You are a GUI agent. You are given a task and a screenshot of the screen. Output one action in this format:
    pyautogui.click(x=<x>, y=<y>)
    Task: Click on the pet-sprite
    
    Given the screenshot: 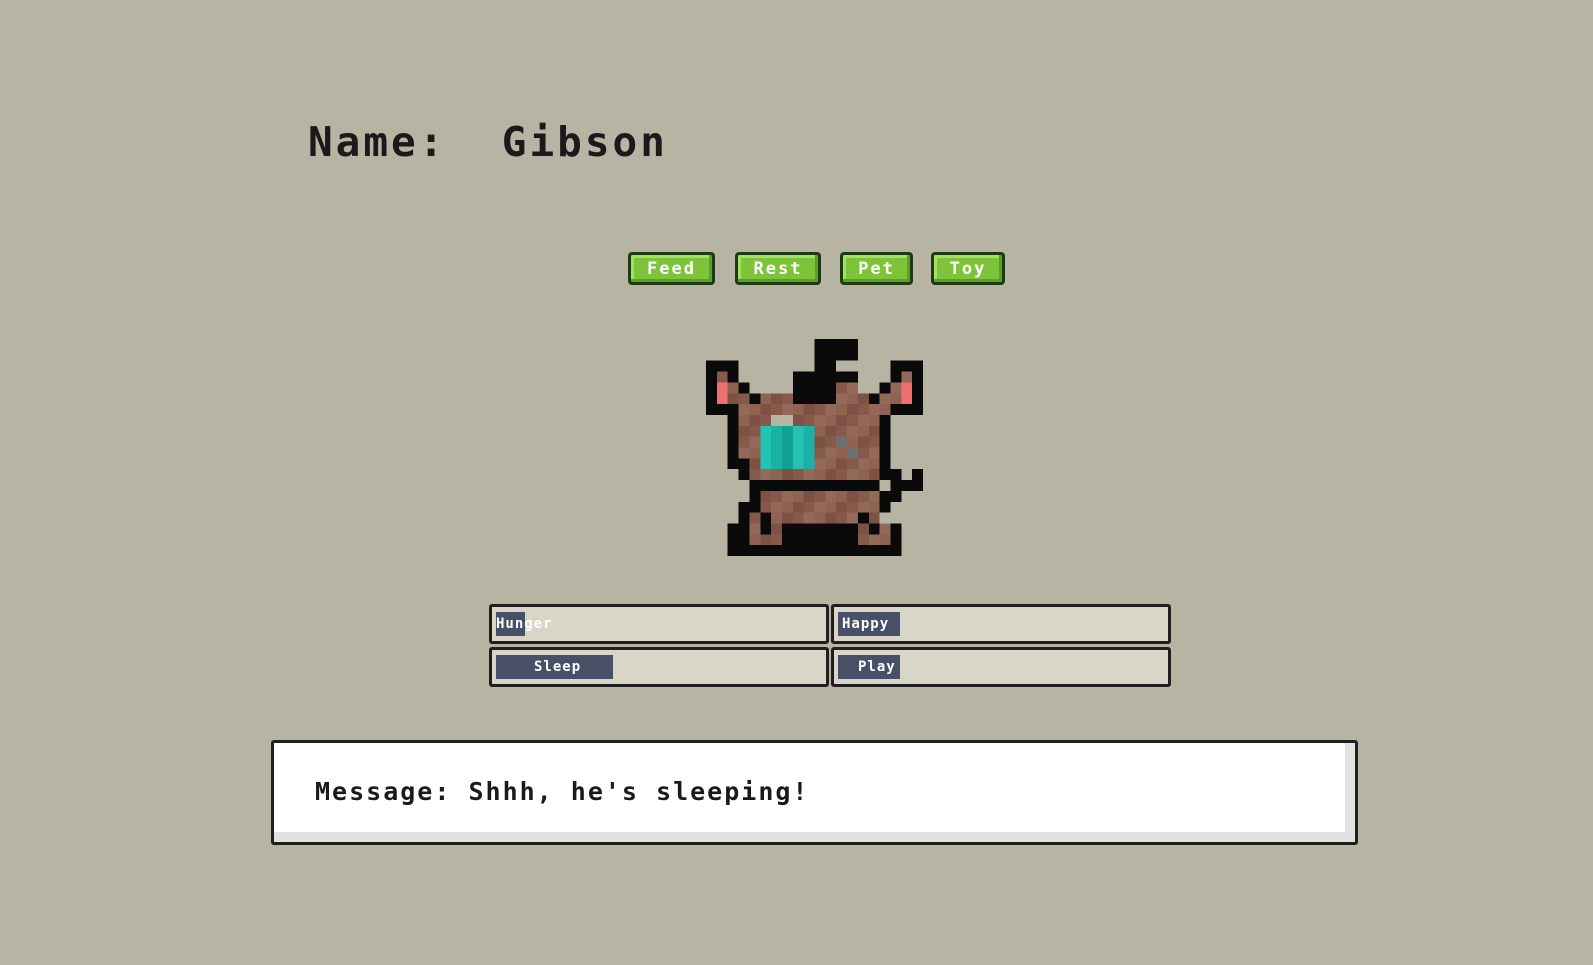 What is the action you would take?
    pyautogui.click(x=814, y=447)
    